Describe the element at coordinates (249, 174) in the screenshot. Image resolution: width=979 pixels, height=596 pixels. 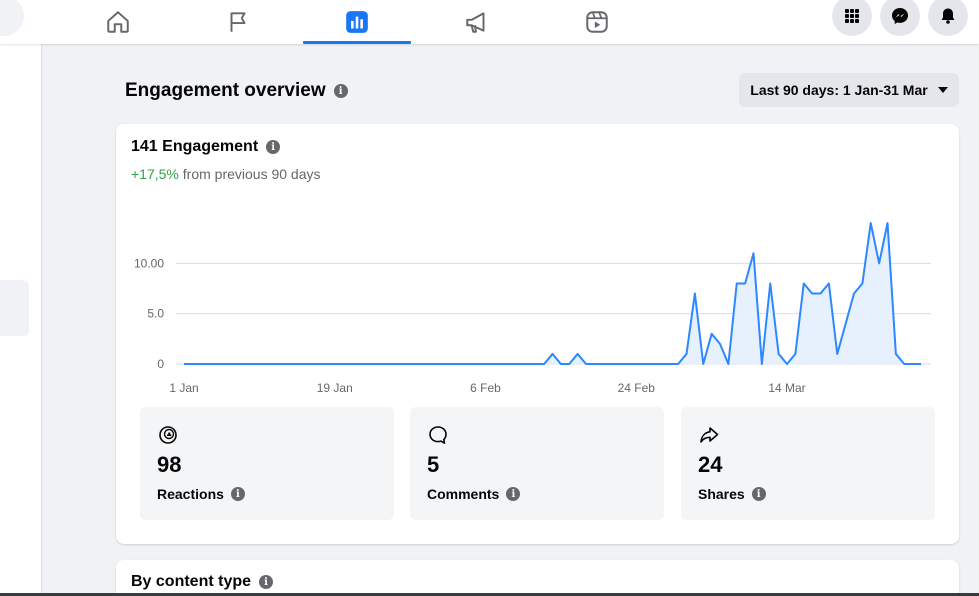
I see `change-suffix: from previous 90 days` at that location.